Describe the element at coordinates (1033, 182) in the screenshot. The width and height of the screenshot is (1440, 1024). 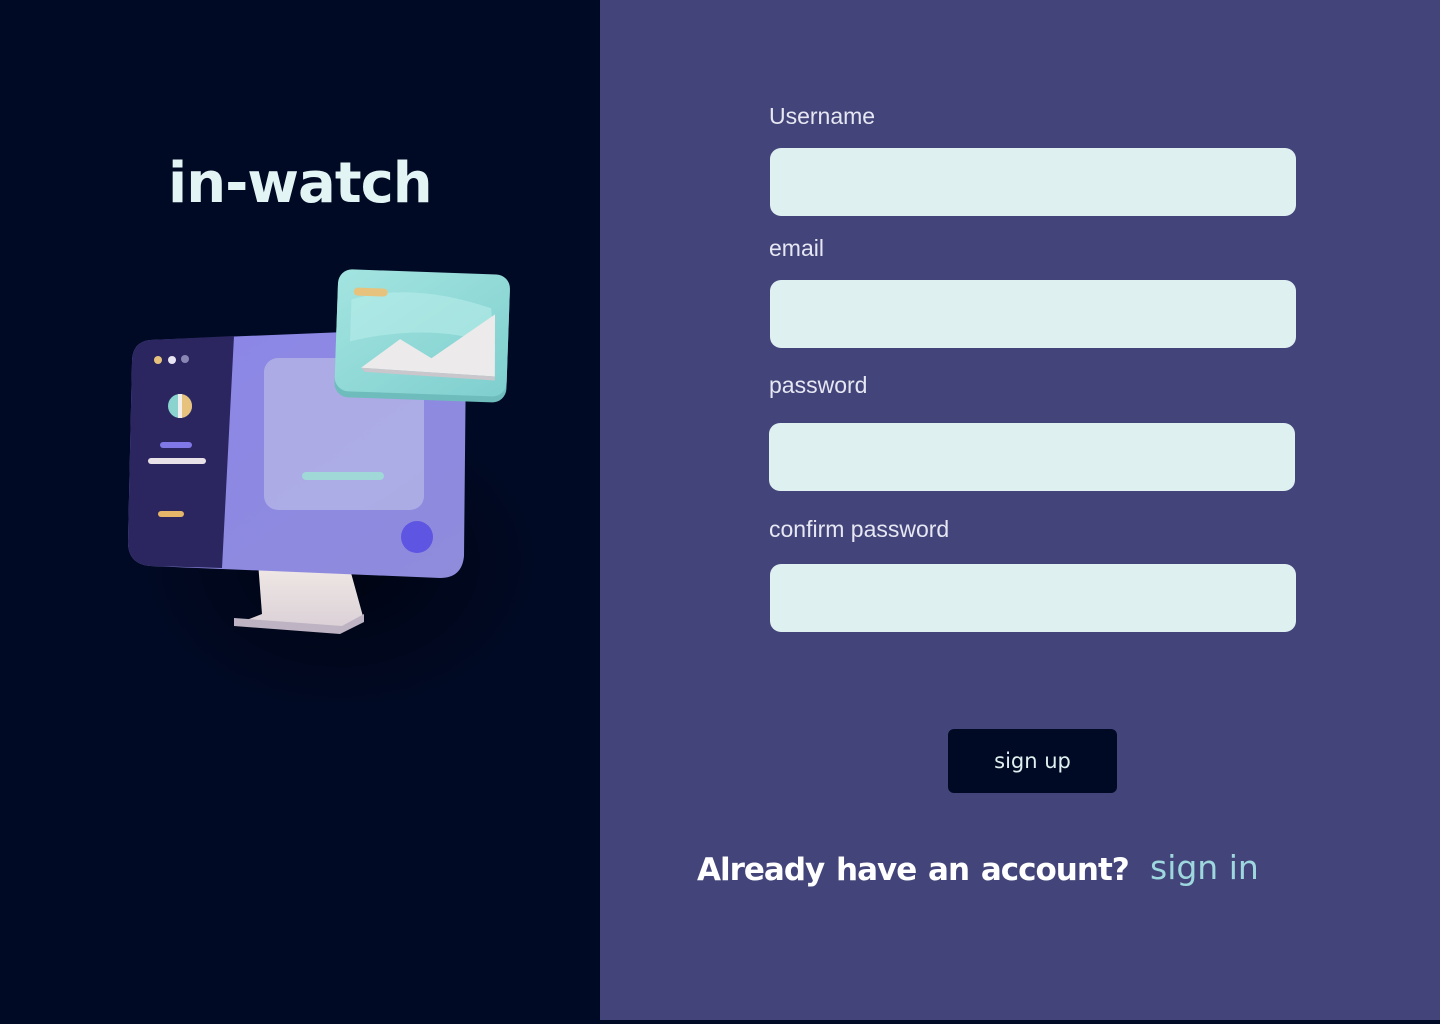
I see `username-field` at that location.